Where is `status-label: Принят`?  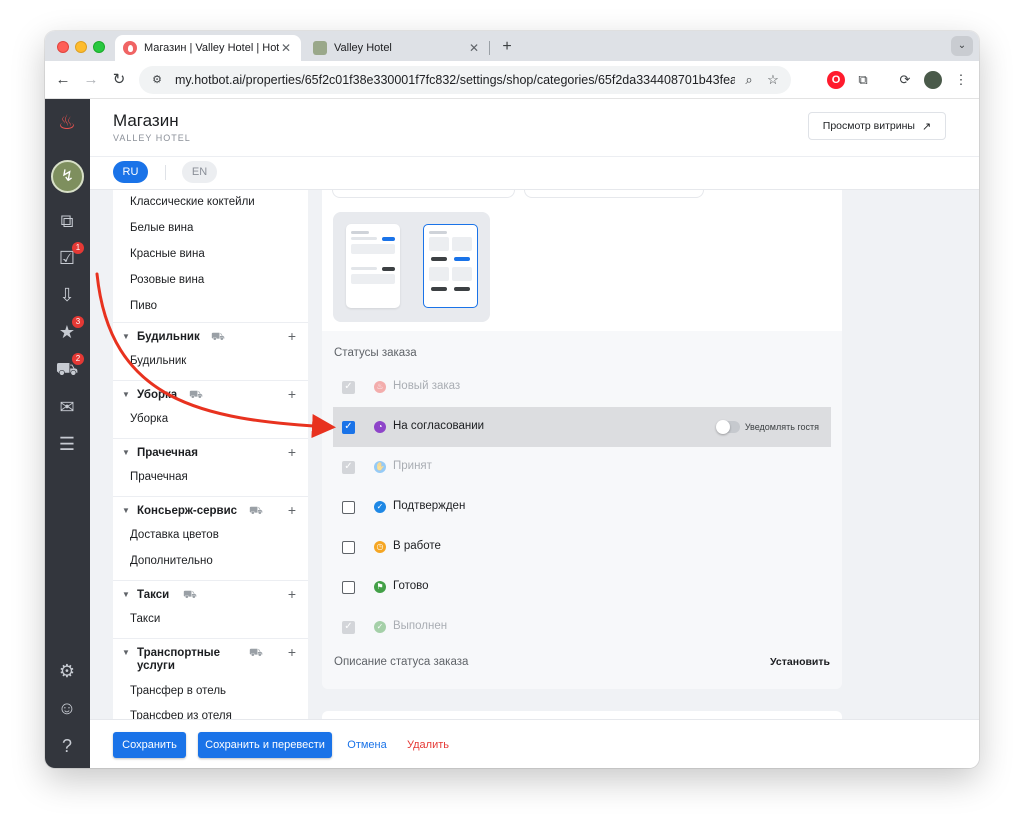
status-label: Принят is located at coordinates (412, 466).